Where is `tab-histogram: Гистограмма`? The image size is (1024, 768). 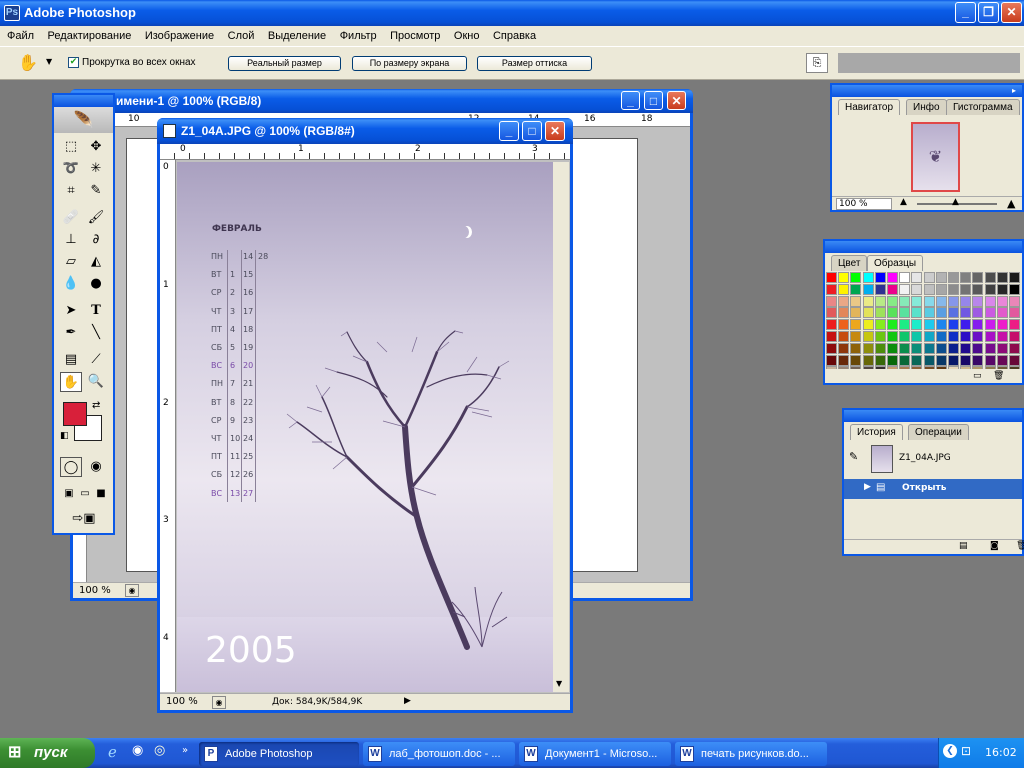
tab-histogram: Гистограмма is located at coordinates (983, 107).